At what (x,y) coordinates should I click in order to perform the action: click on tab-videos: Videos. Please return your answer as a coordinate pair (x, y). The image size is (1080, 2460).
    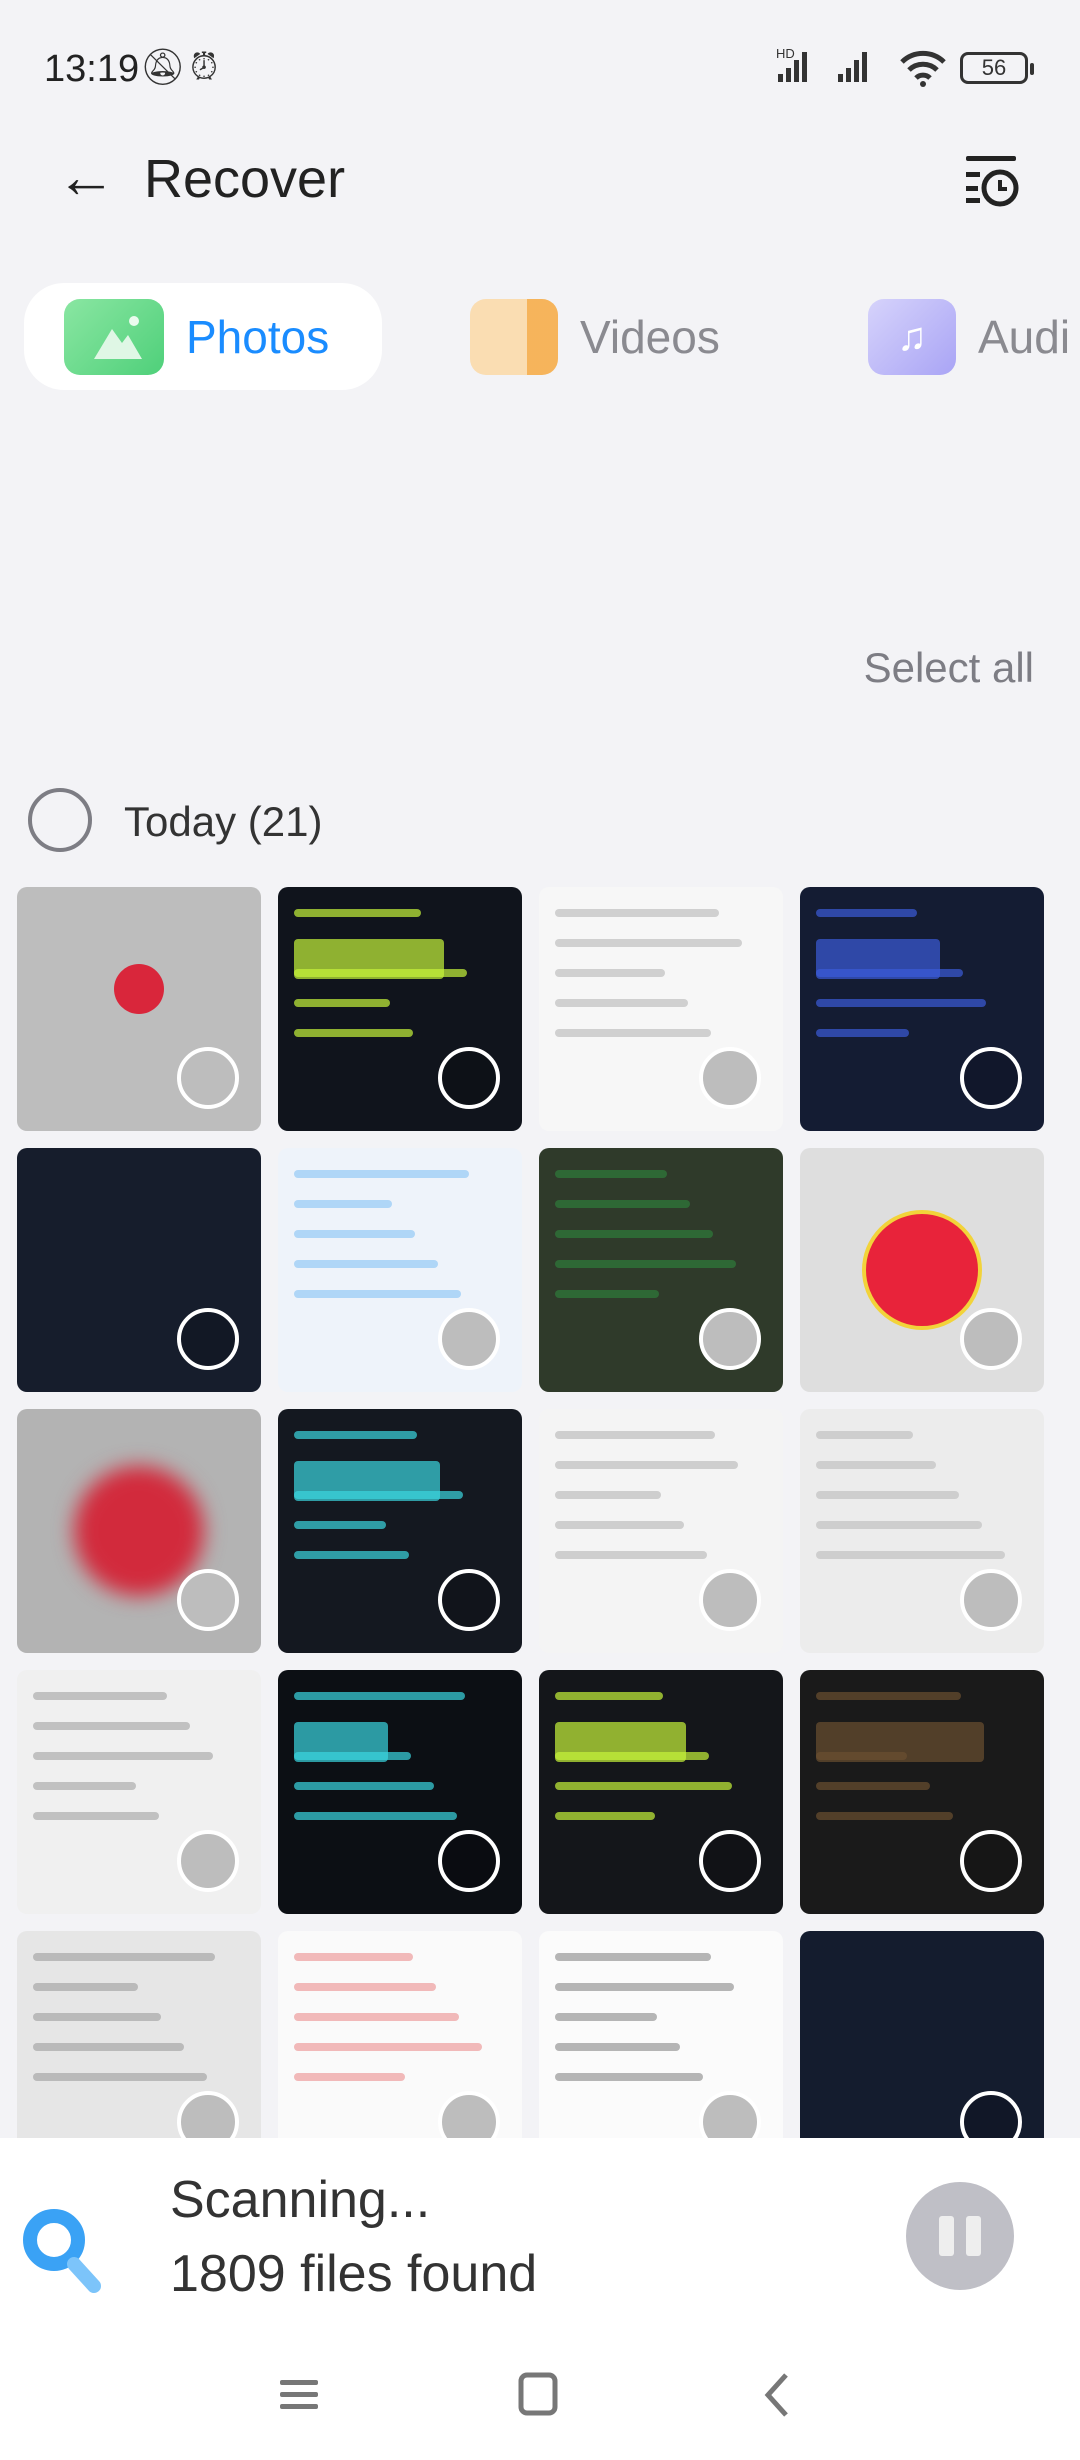
    Looking at the image, I should click on (595, 336).